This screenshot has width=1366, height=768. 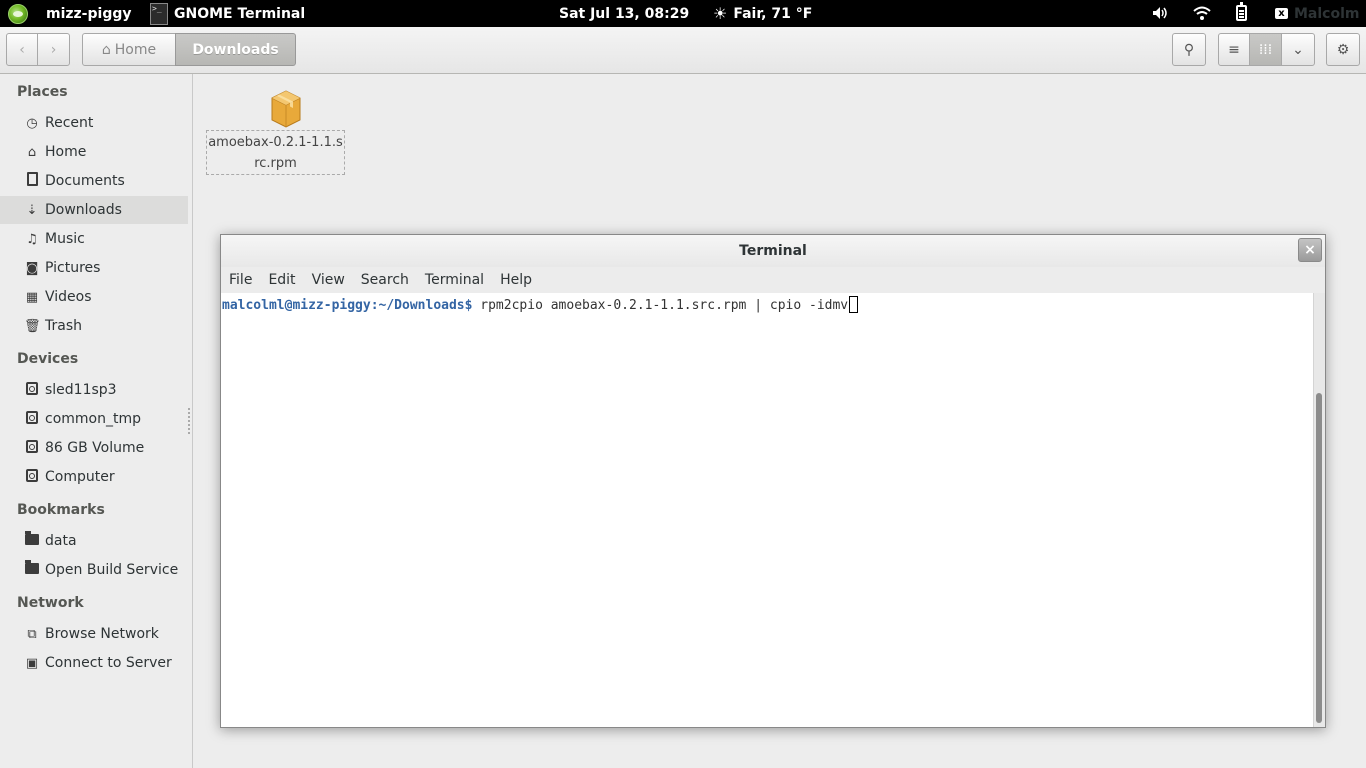 I want to click on menu-edit: Edit, so click(x=281, y=280).